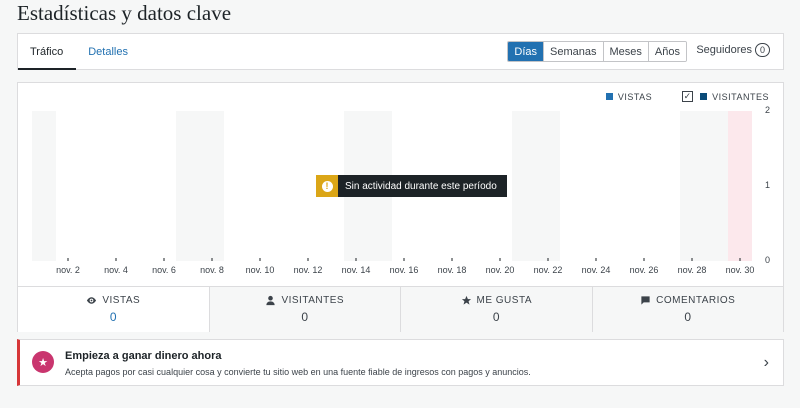 The height and width of the screenshot is (408, 800). Describe the element at coordinates (113, 317) in the screenshot. I see `stat-views-value: 0` at that location.